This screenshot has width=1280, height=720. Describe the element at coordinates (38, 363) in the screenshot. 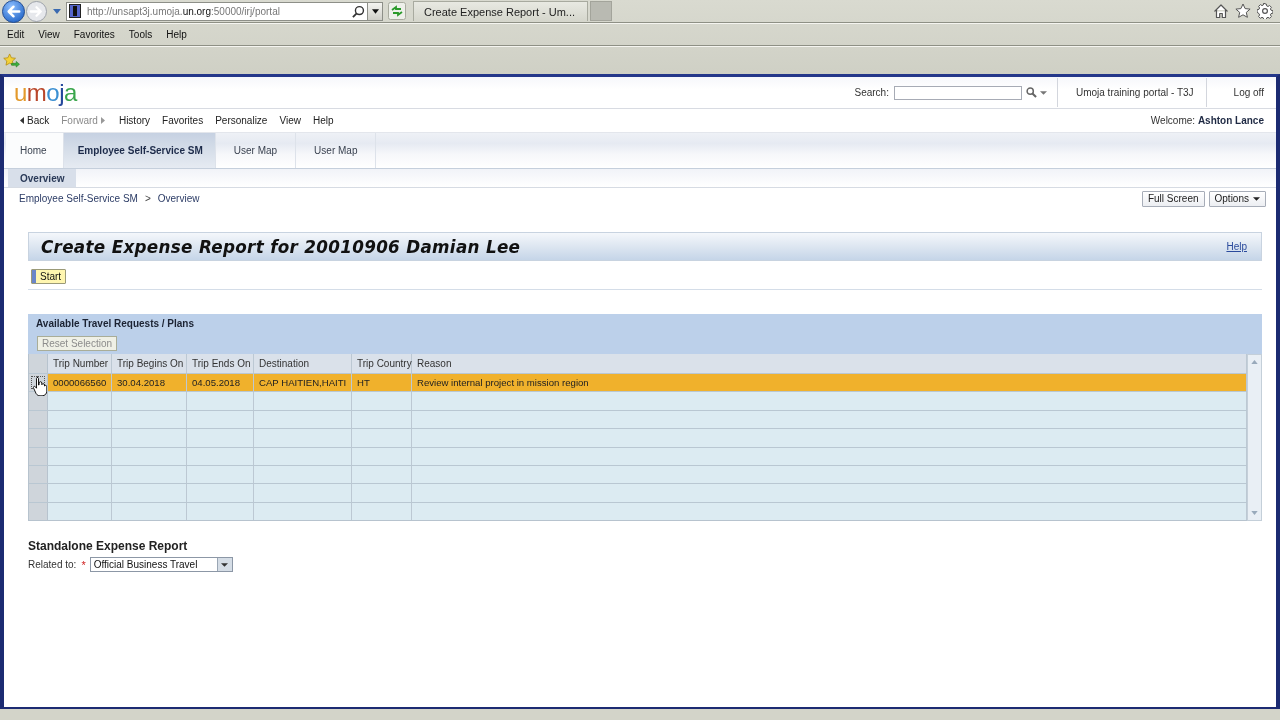

I see `select-all-cell` at that location.